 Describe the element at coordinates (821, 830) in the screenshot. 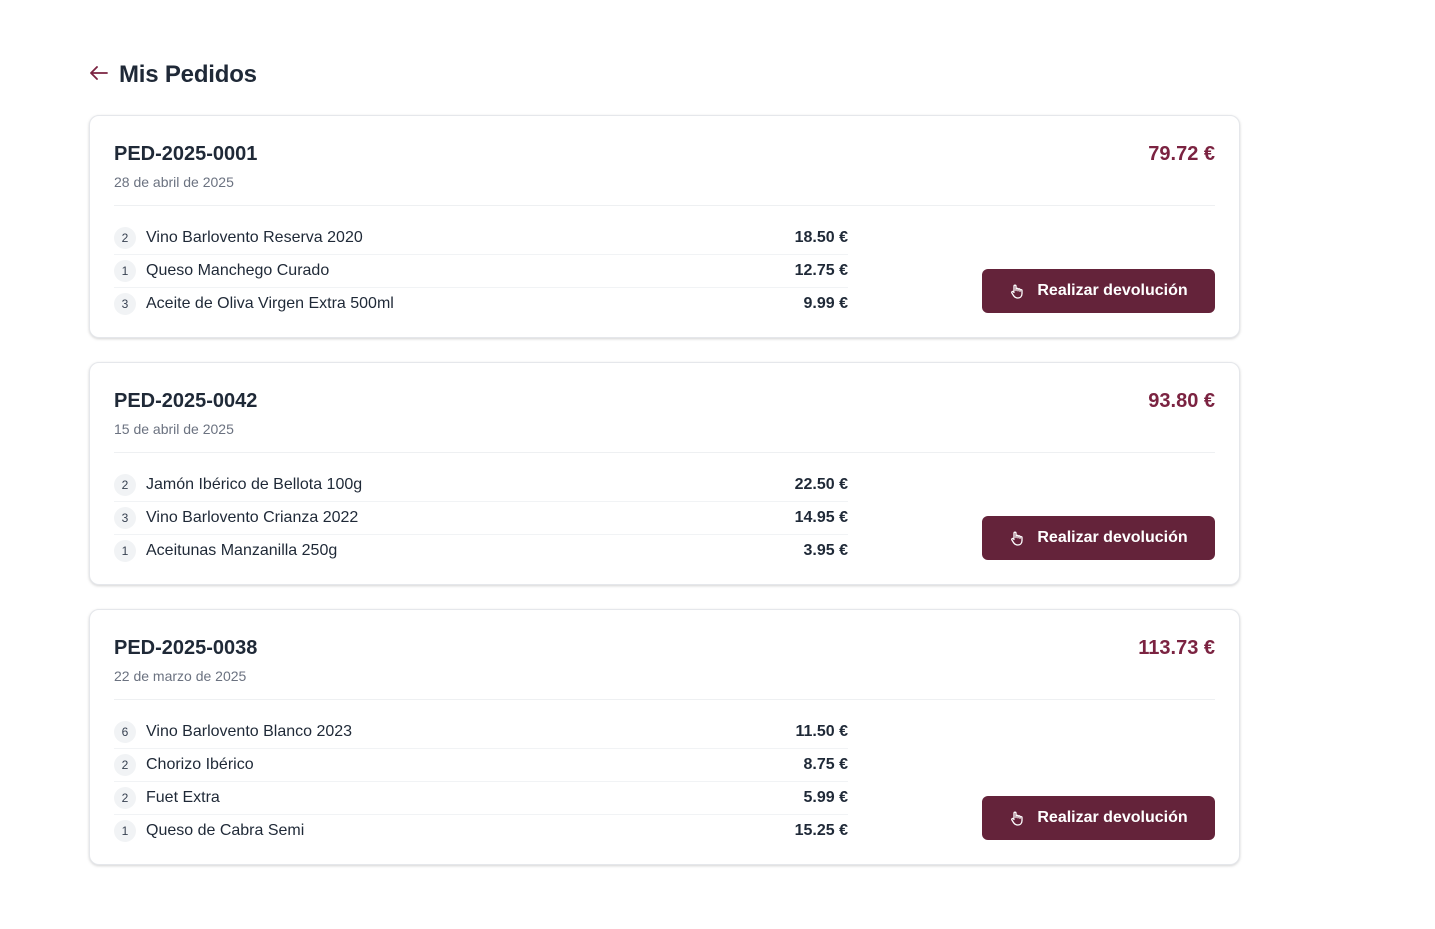

I see `item-price: 15.25 €` at that location.